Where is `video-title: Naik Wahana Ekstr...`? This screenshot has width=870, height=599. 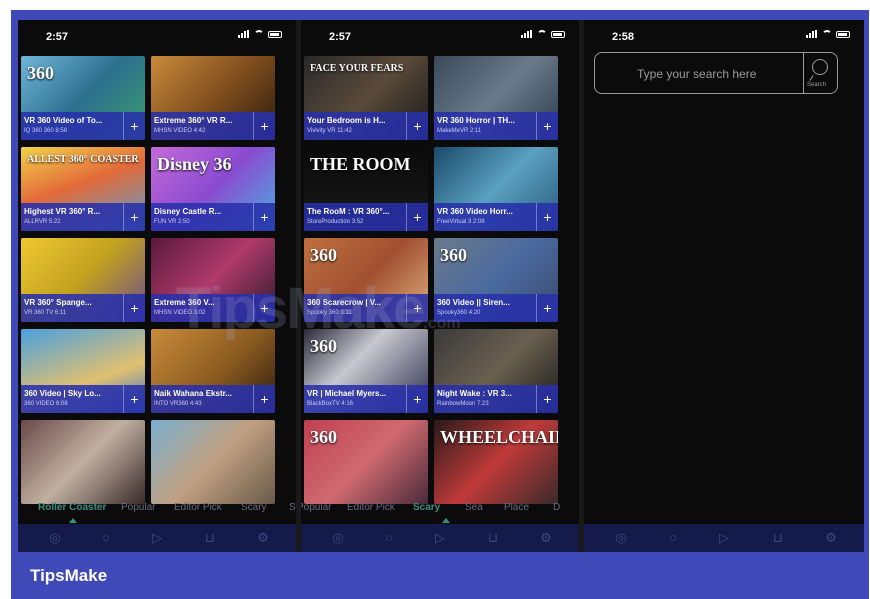
video-title: Naik Wahana Ekstr... is located at coordinates (204, 393).